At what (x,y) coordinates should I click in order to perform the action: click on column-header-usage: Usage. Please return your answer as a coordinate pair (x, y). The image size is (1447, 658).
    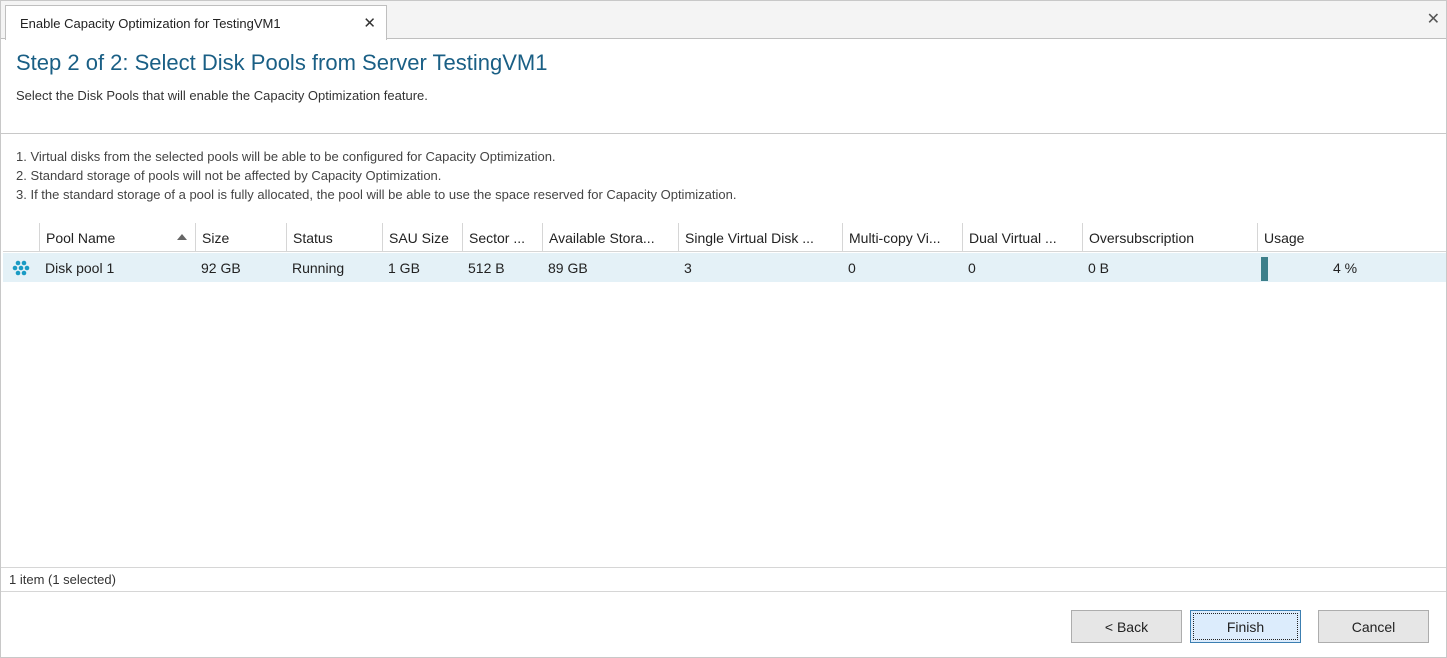
    Looking at the image, I should click on (1351, 237).